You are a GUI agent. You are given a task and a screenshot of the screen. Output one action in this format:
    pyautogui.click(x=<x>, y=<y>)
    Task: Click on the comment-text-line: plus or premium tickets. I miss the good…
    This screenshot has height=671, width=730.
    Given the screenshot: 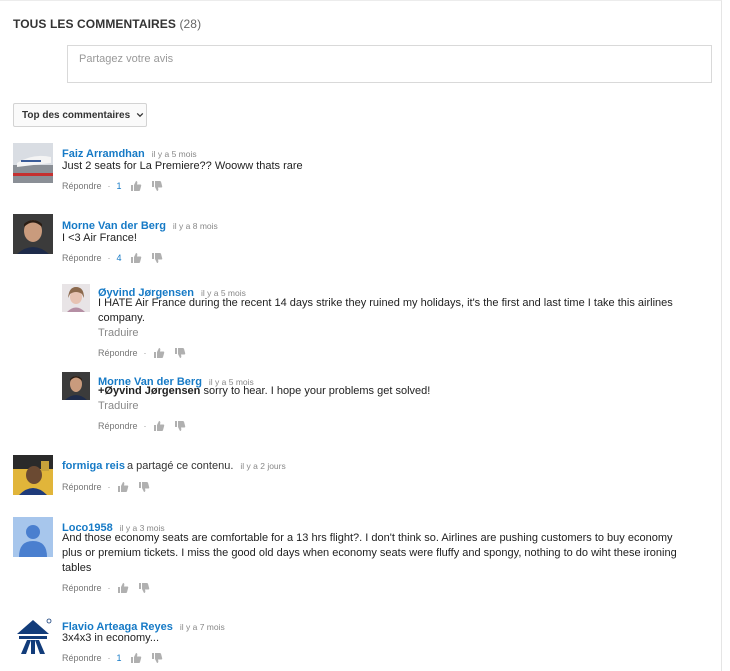 What is the action you would take?
    pyautogui.click(x=369, y=553)
    